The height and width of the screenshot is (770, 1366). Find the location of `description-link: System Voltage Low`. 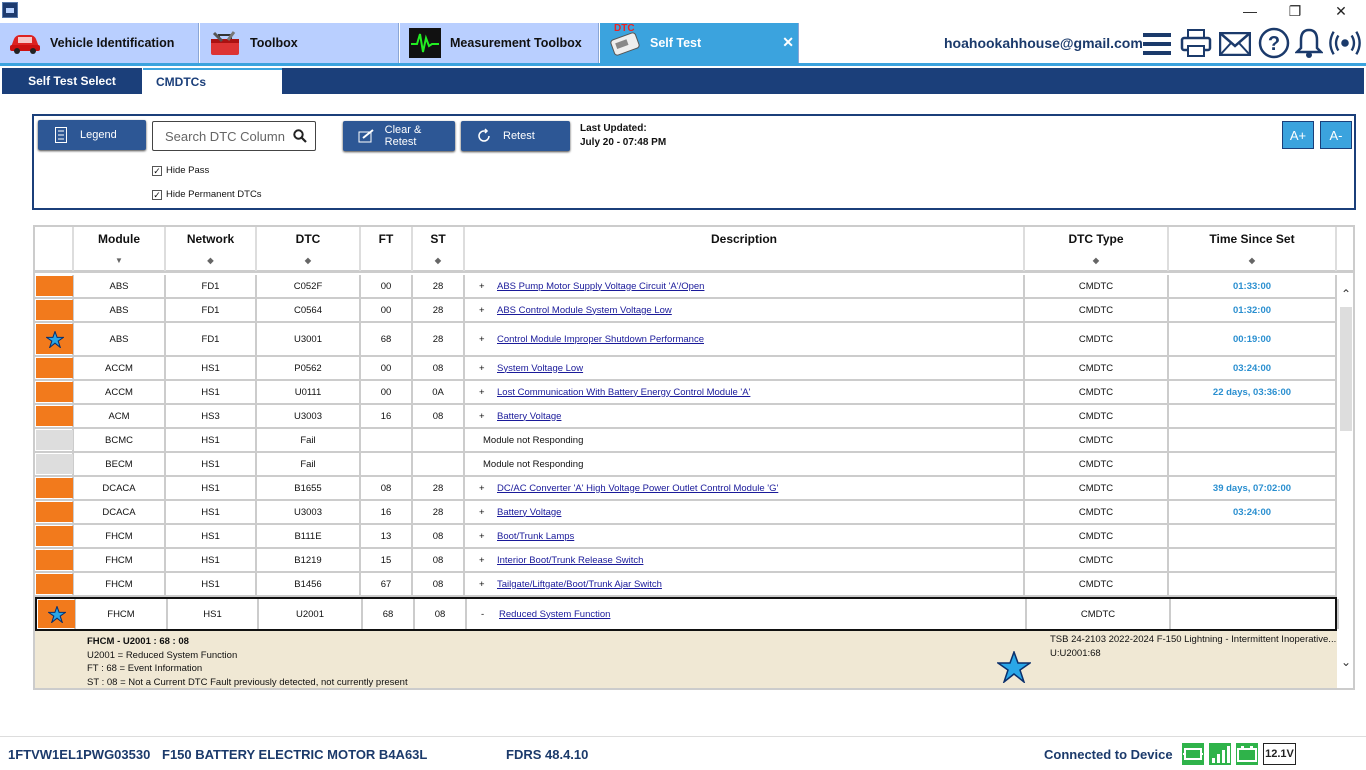

description-link: System Voltage Low is located at coordinates (540, 368).